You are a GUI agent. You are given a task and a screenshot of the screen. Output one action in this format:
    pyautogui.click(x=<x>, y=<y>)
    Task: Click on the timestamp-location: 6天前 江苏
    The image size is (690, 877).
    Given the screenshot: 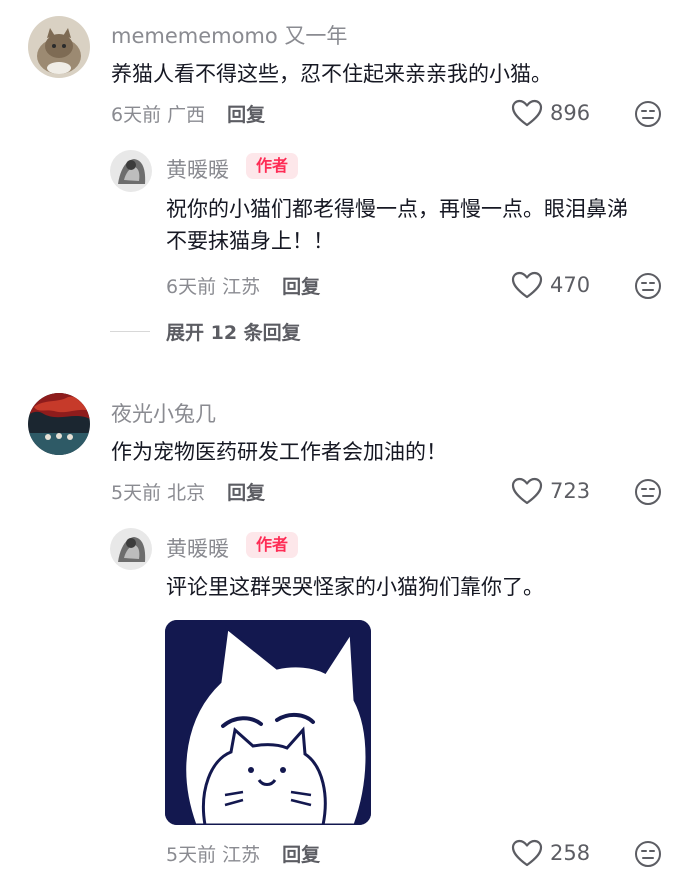 What is the action you would take?
    pyautogui.click(x=213, y=287)
    